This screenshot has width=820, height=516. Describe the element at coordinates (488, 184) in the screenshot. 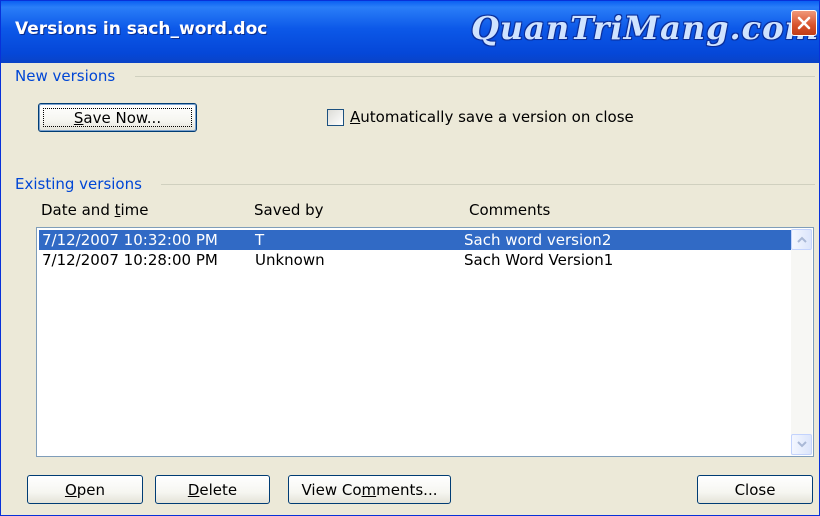

I see `existing-versions-divider` at that location.